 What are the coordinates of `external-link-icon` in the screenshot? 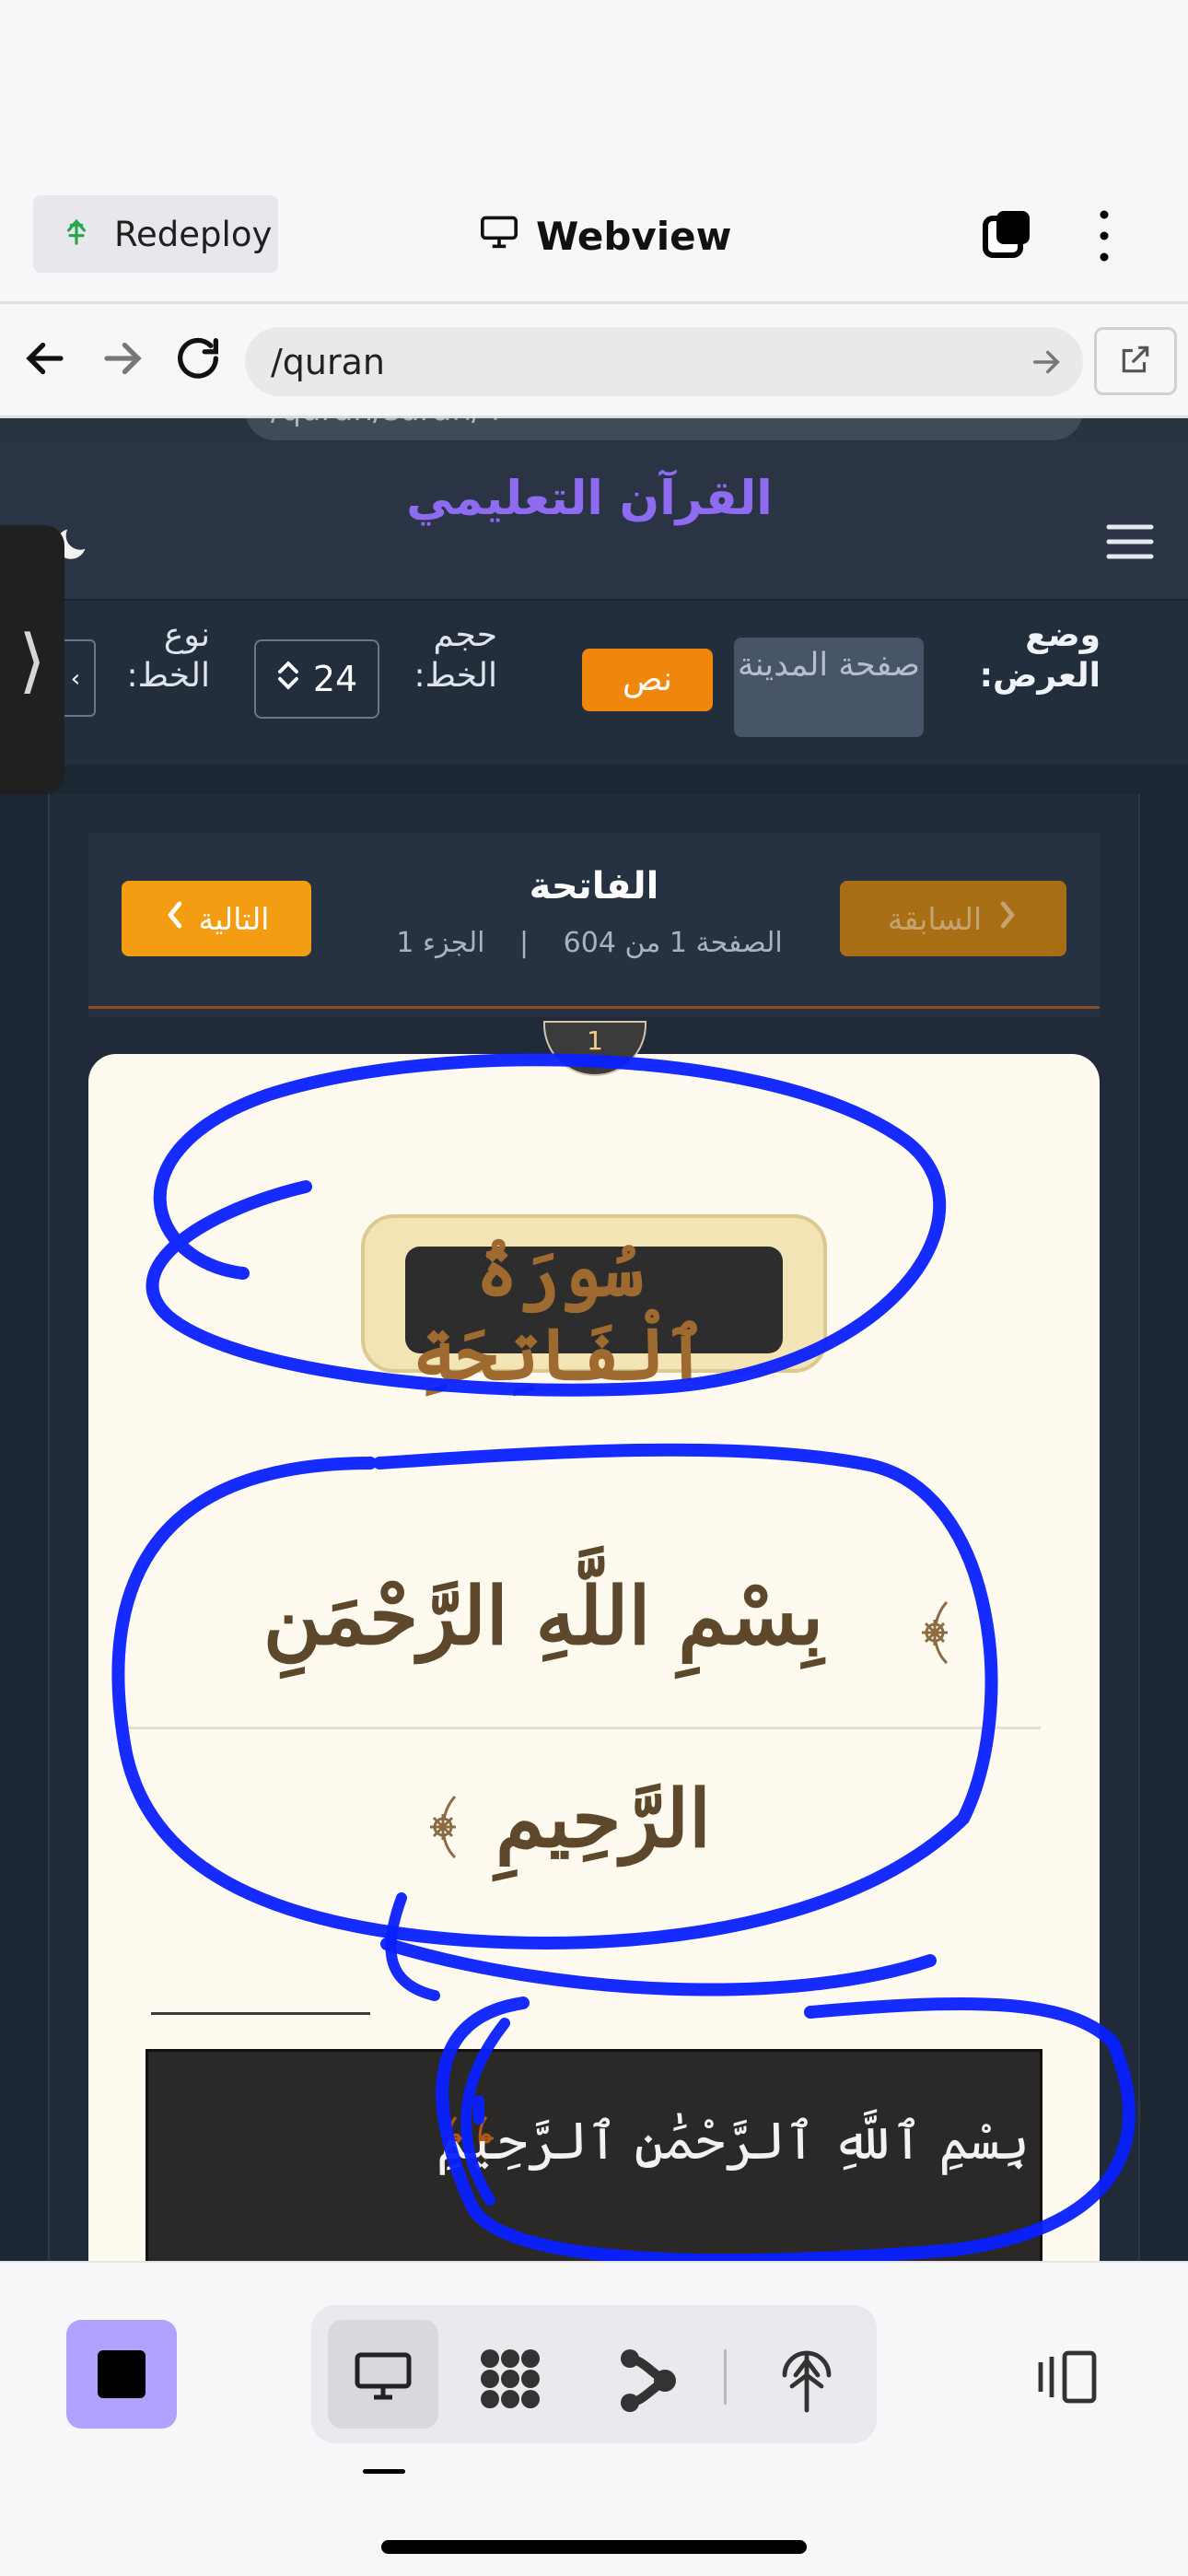 It's located at (1135, 361).